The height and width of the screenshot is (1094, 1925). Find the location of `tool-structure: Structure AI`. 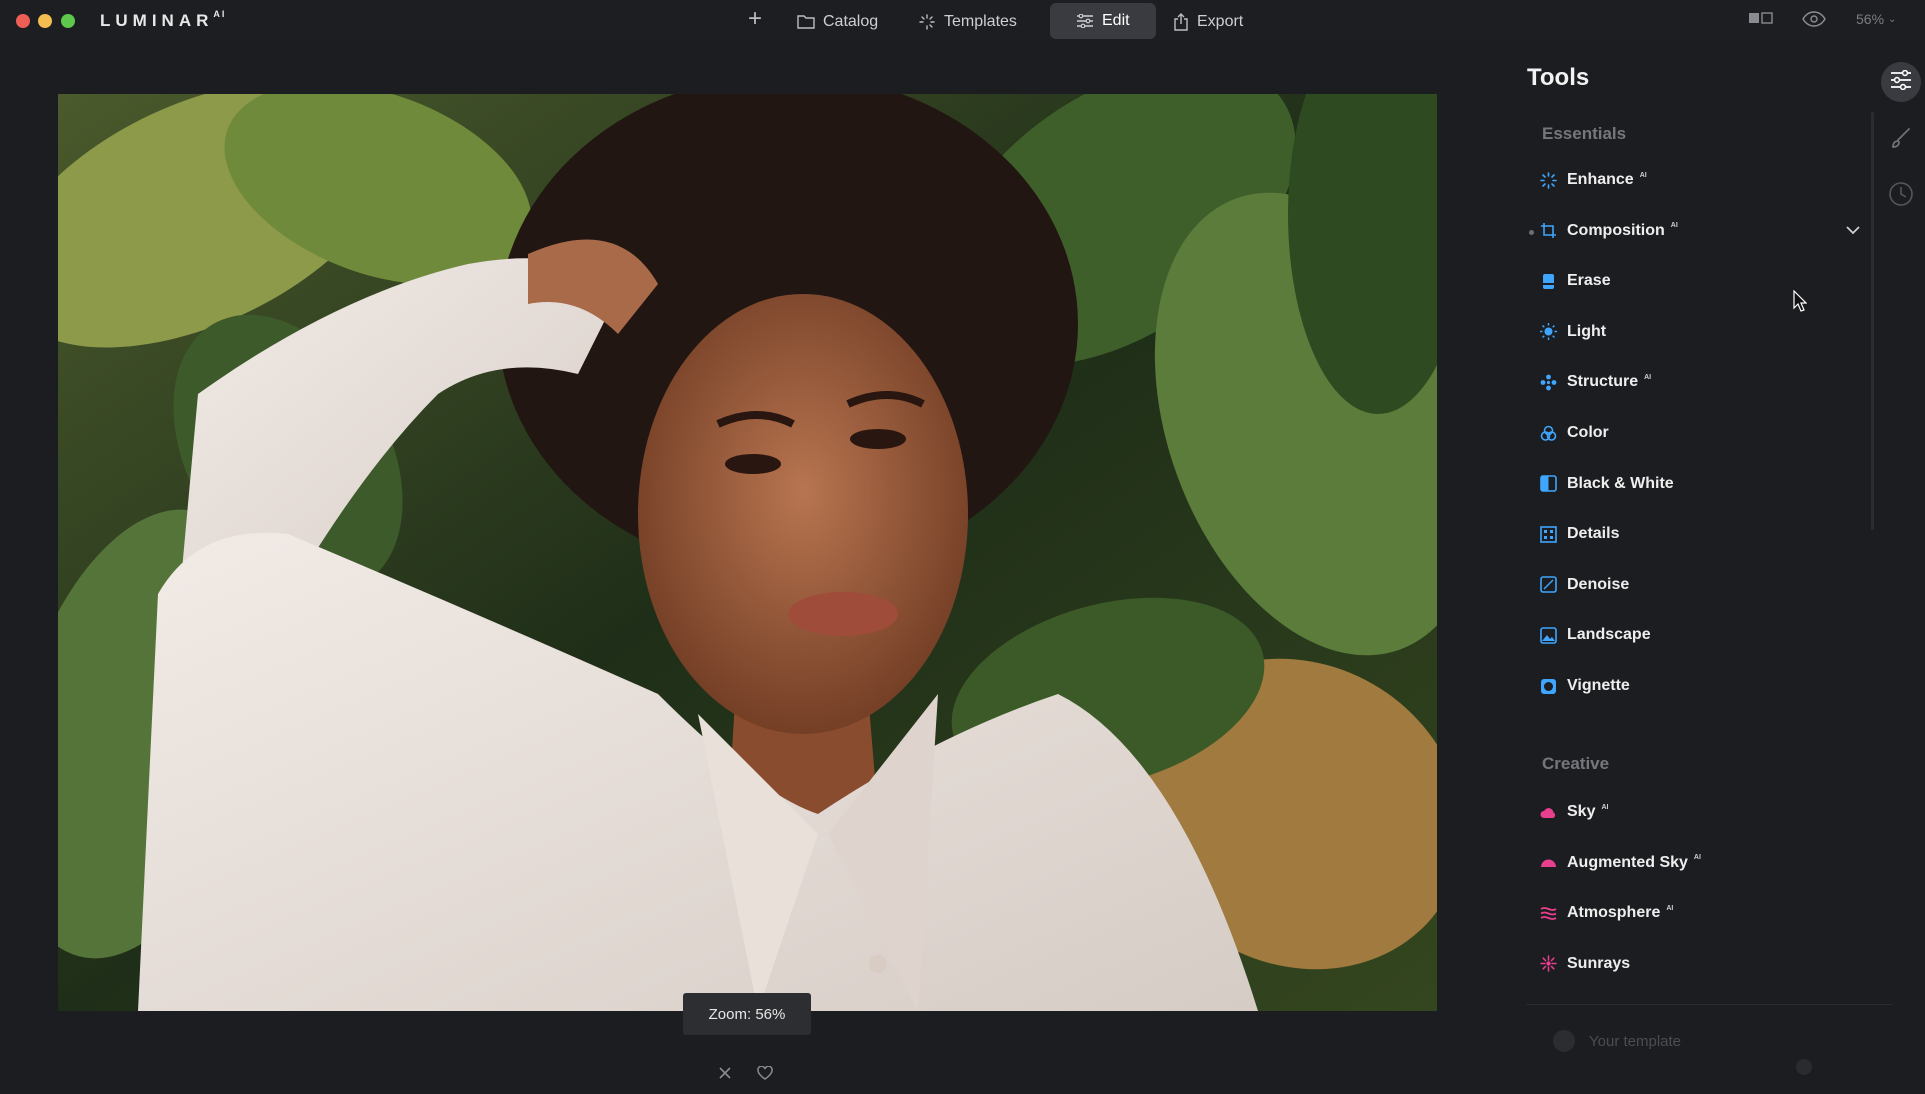

tool-structure: Structure AI is located at coordinates (1700, 382).